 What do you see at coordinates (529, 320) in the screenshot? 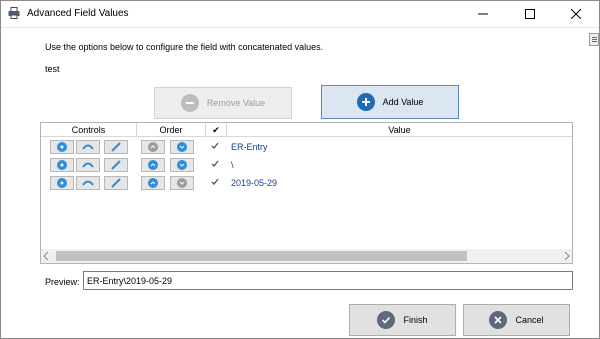
I see `cancel-label: Cancel` at bounding box center [529, 320].